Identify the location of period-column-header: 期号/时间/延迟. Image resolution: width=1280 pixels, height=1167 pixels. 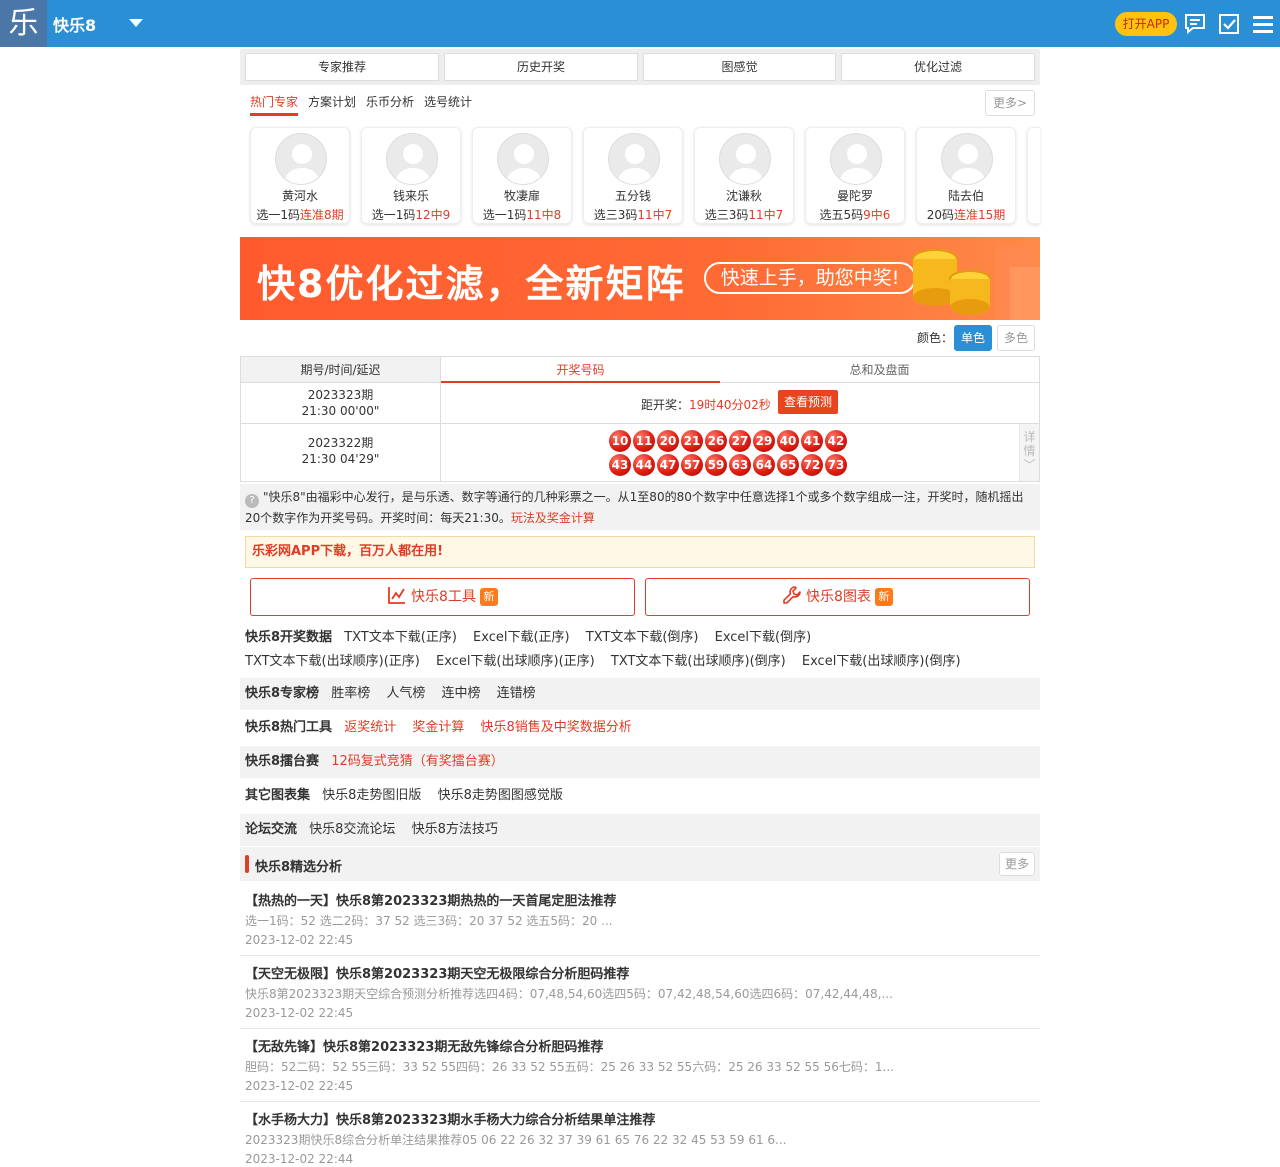
(341, 370).